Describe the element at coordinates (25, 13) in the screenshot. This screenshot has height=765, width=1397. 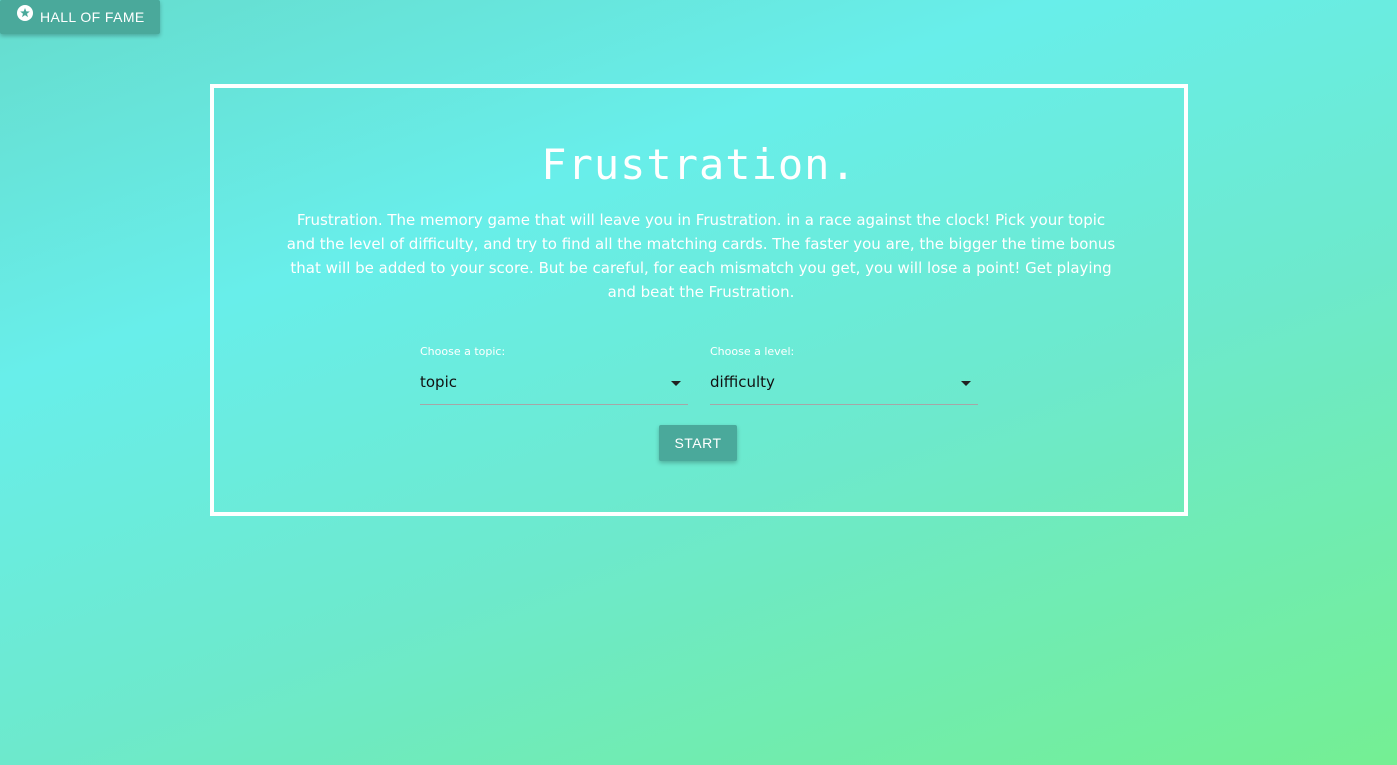
I see `star-circle-icon` at that location.